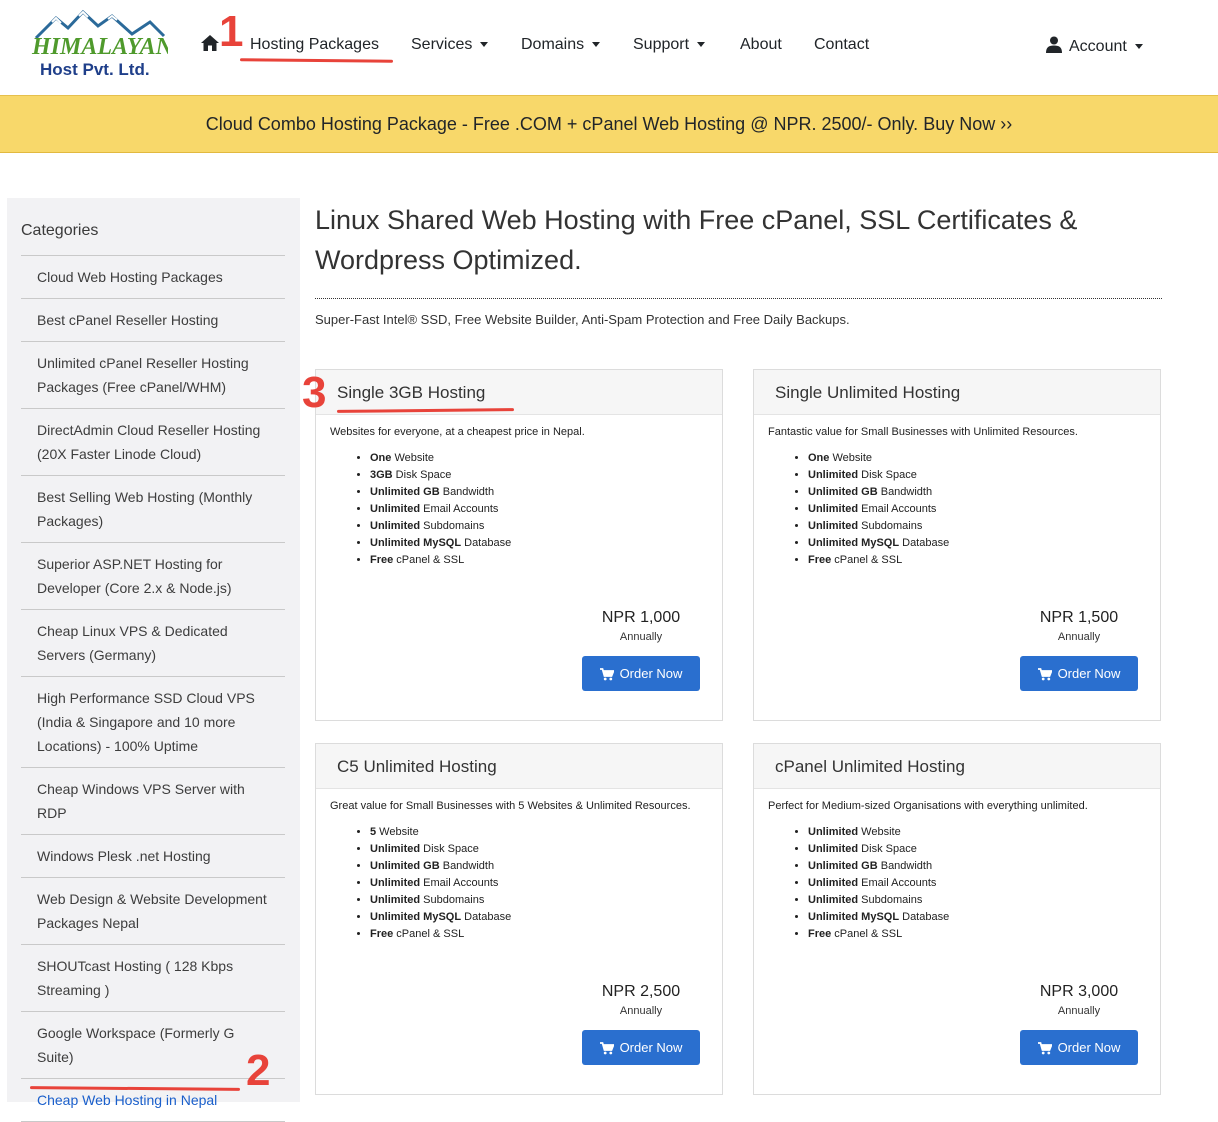  What do you see at coordinates (450, 45) in the screenshot?
I see `nav-services: Services` at bounding box center [450, 45].